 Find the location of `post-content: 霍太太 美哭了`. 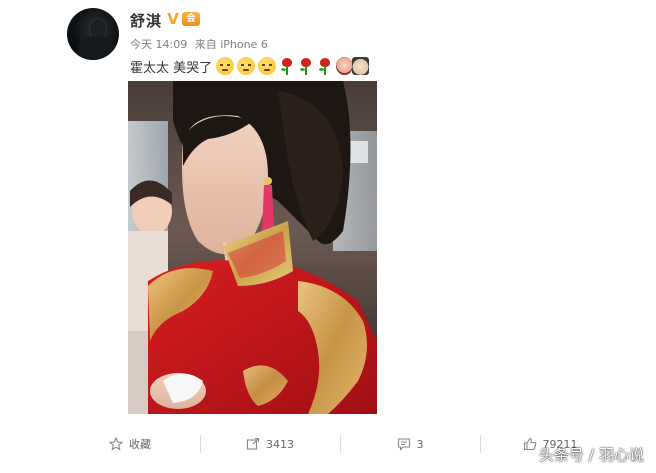

post-content: 霍太太 美哭了 is located at coordinates (251, 66).